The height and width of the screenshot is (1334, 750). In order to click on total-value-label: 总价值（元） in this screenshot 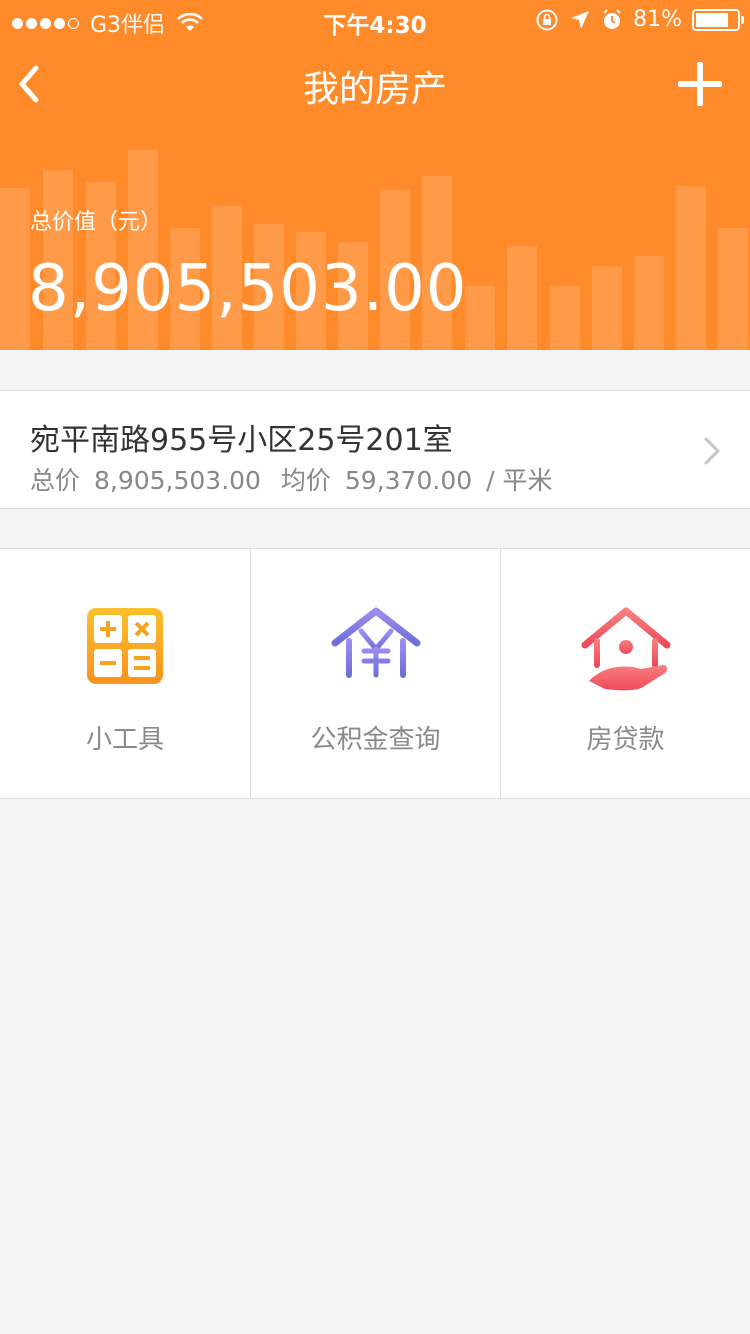, I will do `click(96, 222)`.